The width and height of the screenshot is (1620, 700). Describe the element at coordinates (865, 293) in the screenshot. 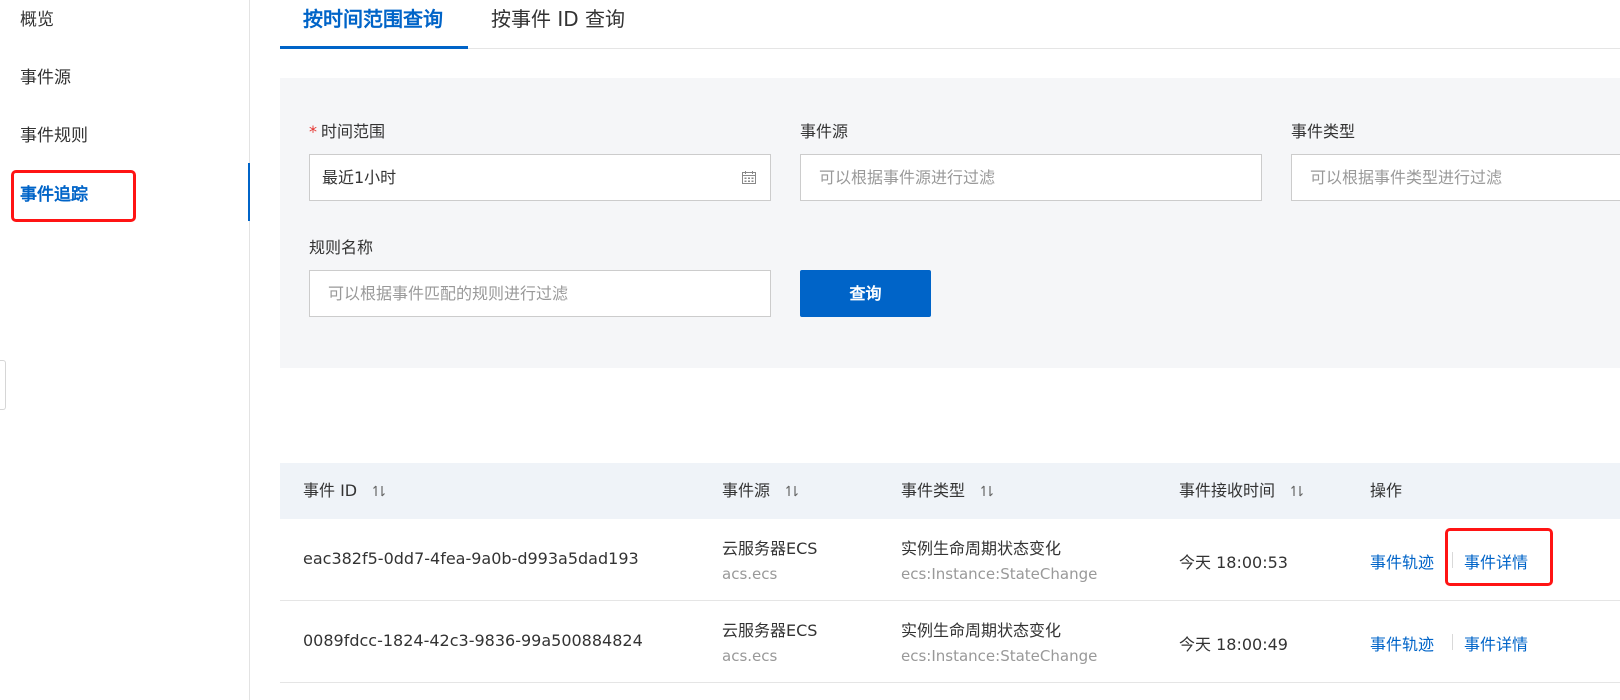

I see `query-button: 查询` at that location.